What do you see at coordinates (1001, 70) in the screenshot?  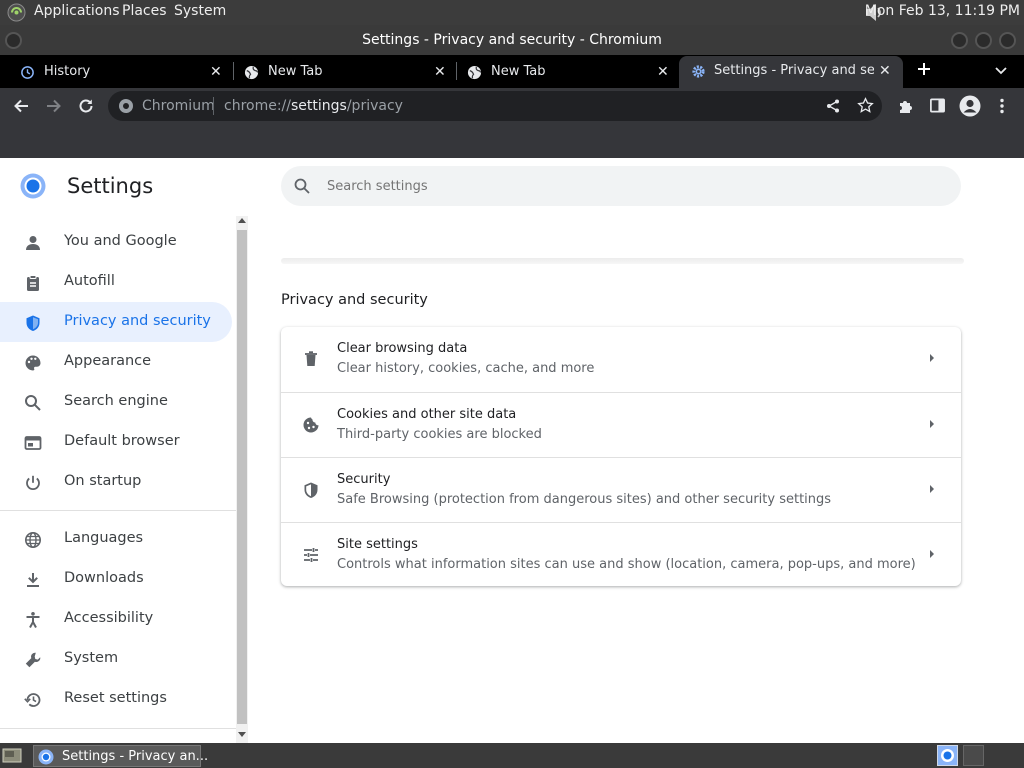 I see `tab-search-chevron-down-icon` at bounding box center [1001, 70].